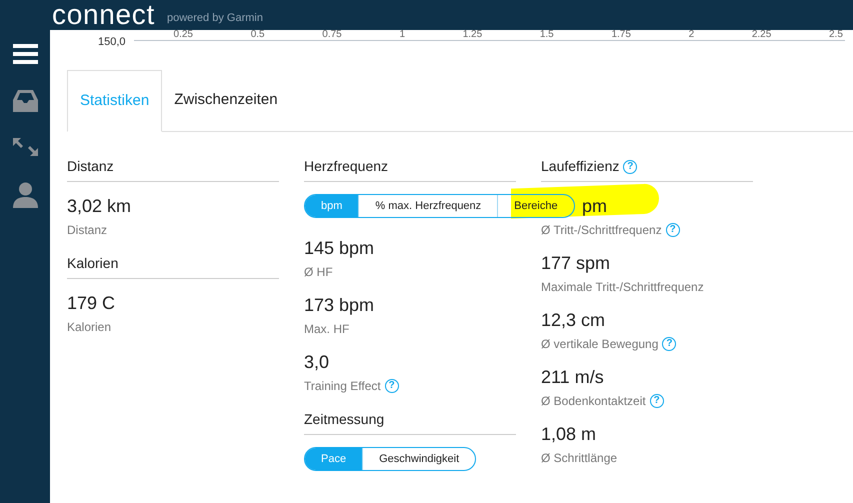 This screenshot has width=853, height=503. What do you see at coordinates (621, 35) in the screenshot?
I see `axis-tick-label: 1.75` at bounding box center [621, 35].